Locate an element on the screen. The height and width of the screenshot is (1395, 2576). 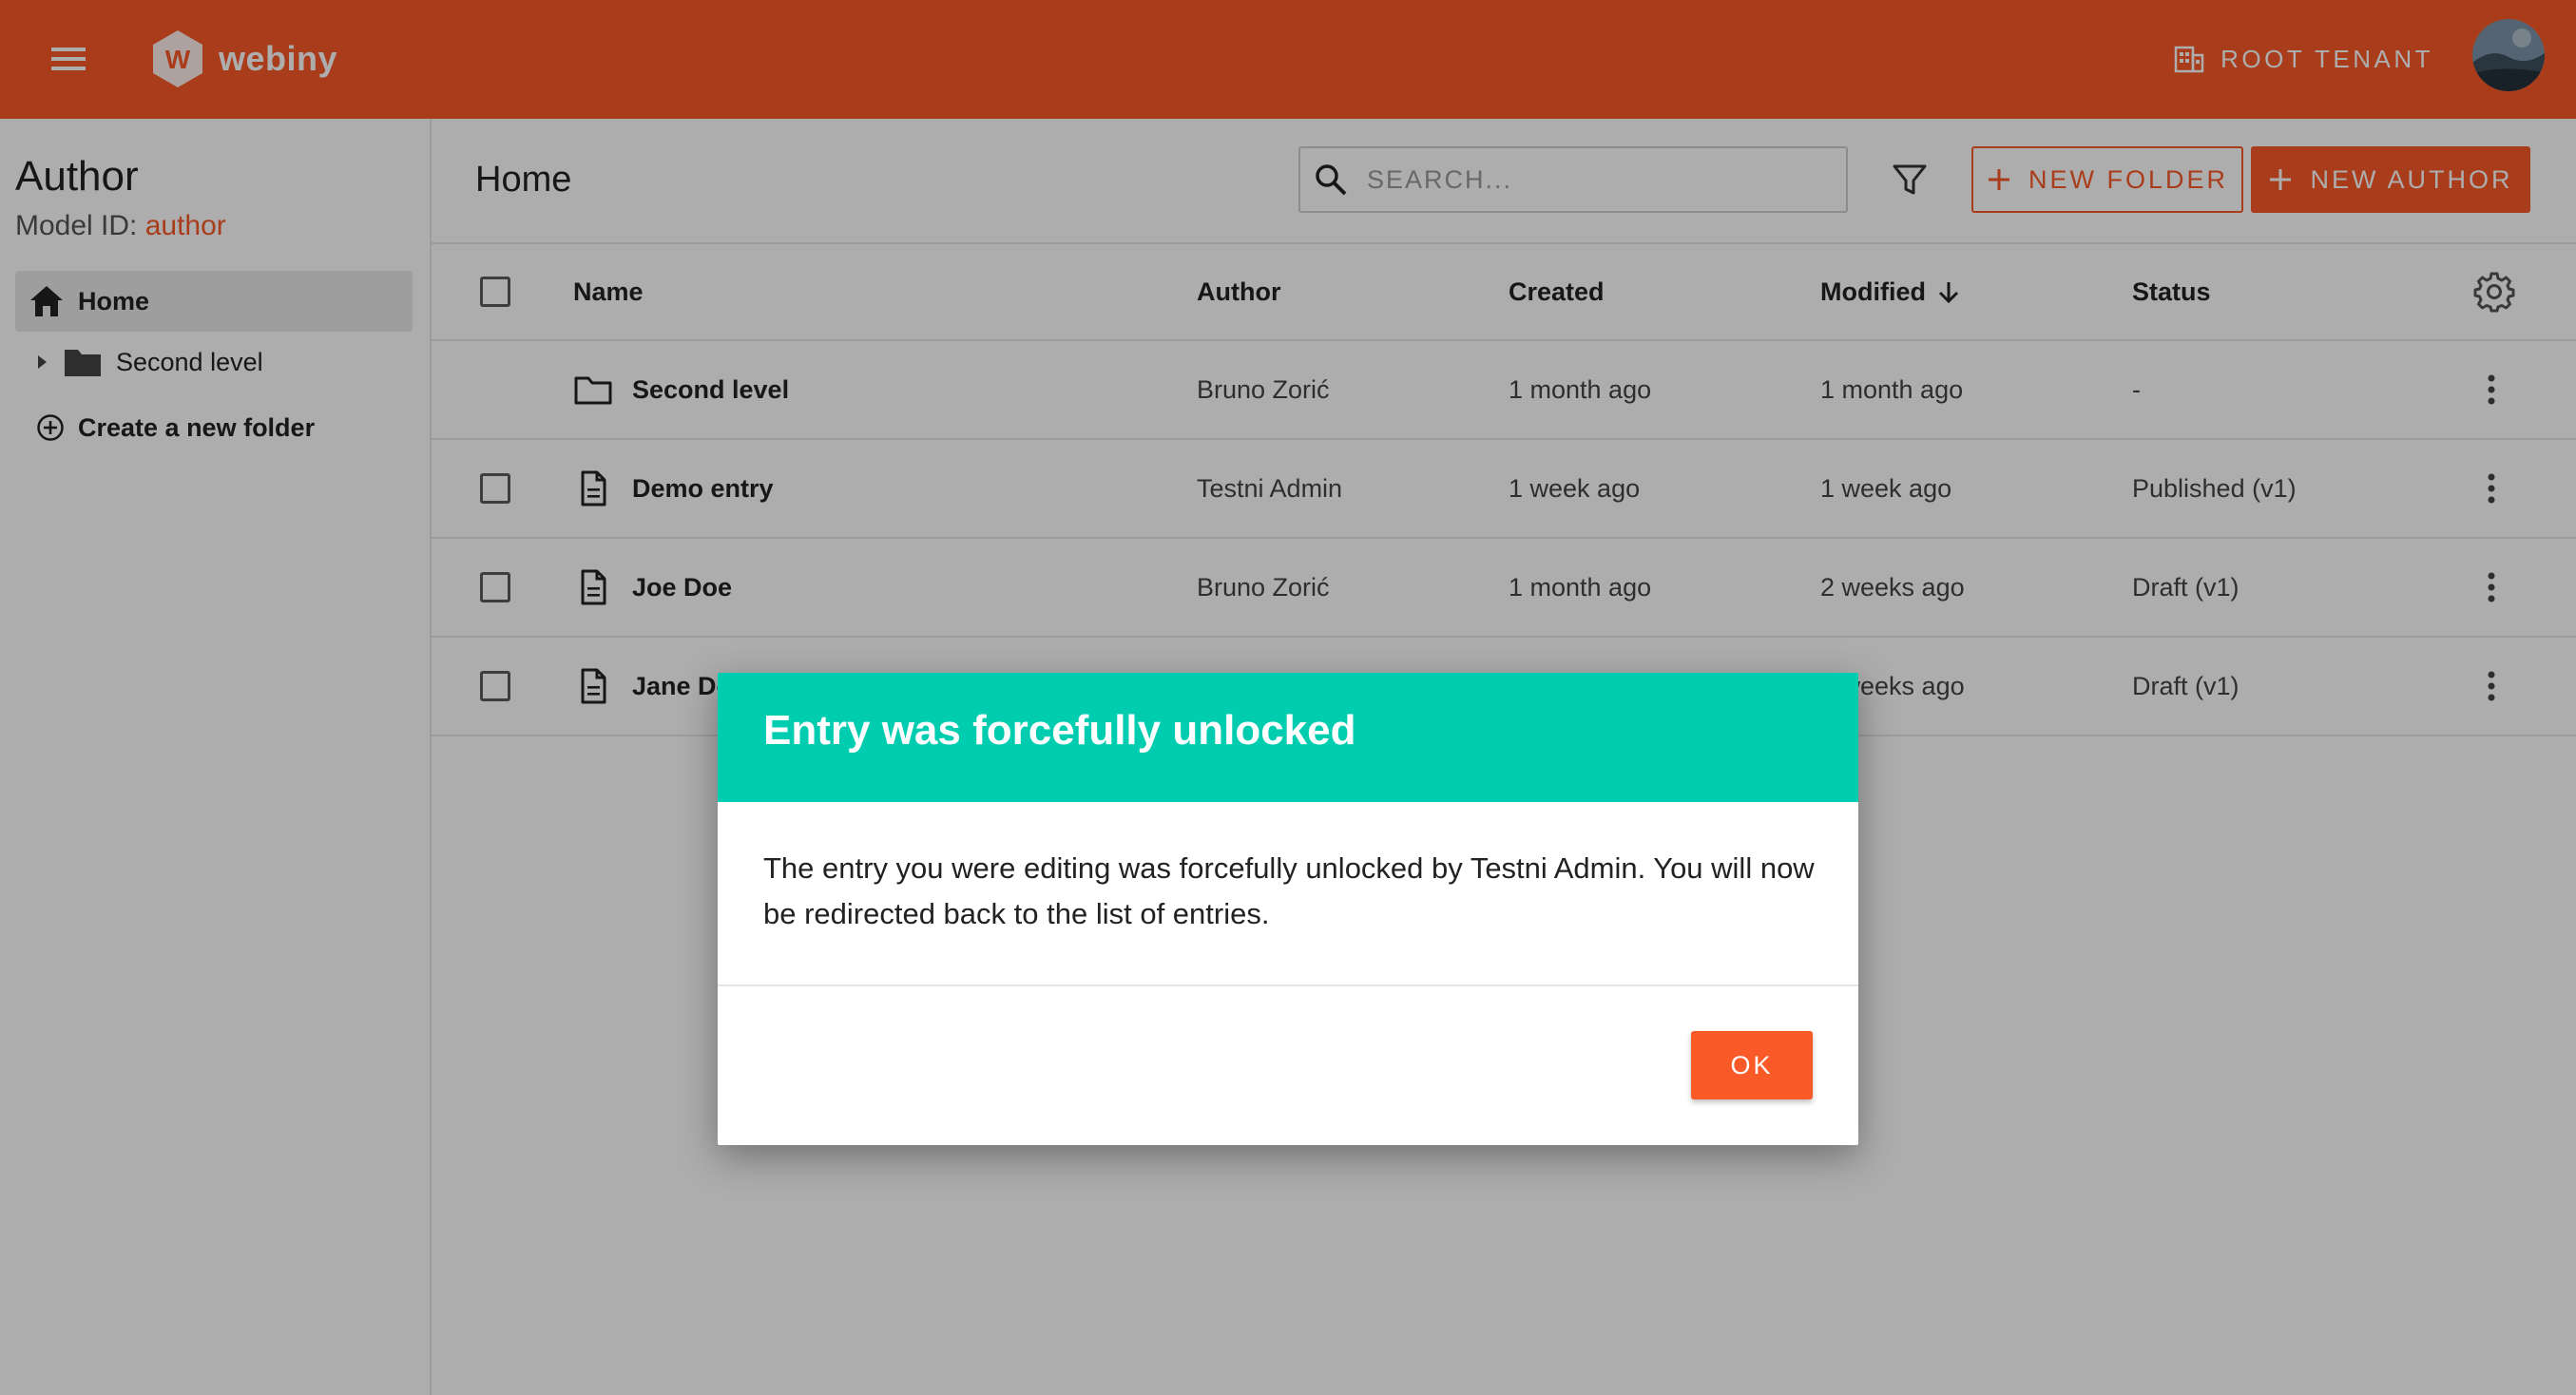
dialog-title: Entry was forcefully unlocked is located at coordinates (1059, 730).